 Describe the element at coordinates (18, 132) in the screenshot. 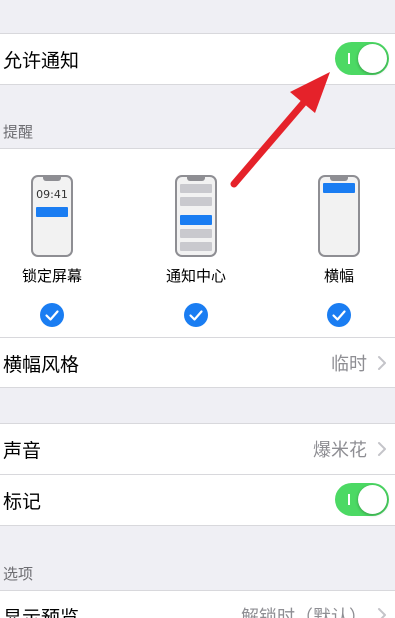

I see `alerts-section-header: 提醒` at that location.